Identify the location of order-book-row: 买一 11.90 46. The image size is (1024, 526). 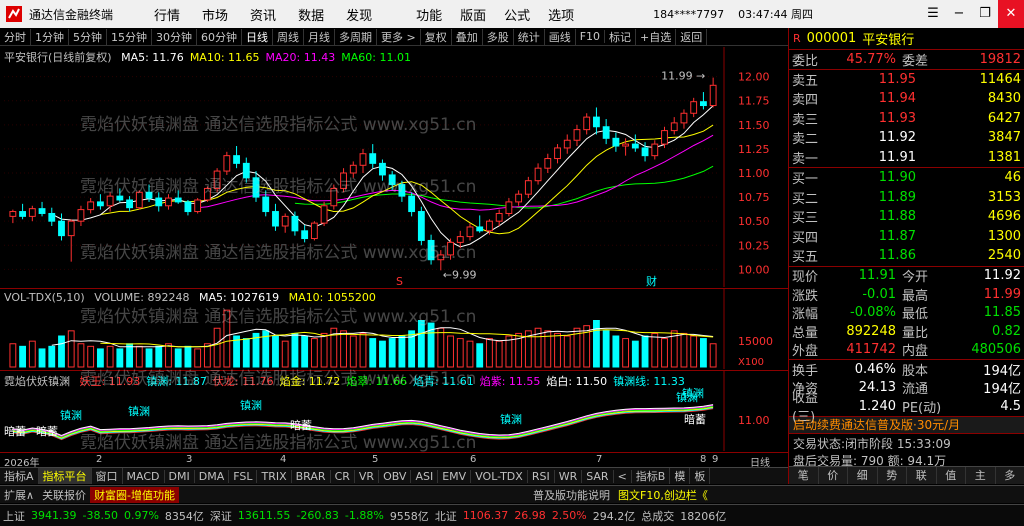
(906, 178).